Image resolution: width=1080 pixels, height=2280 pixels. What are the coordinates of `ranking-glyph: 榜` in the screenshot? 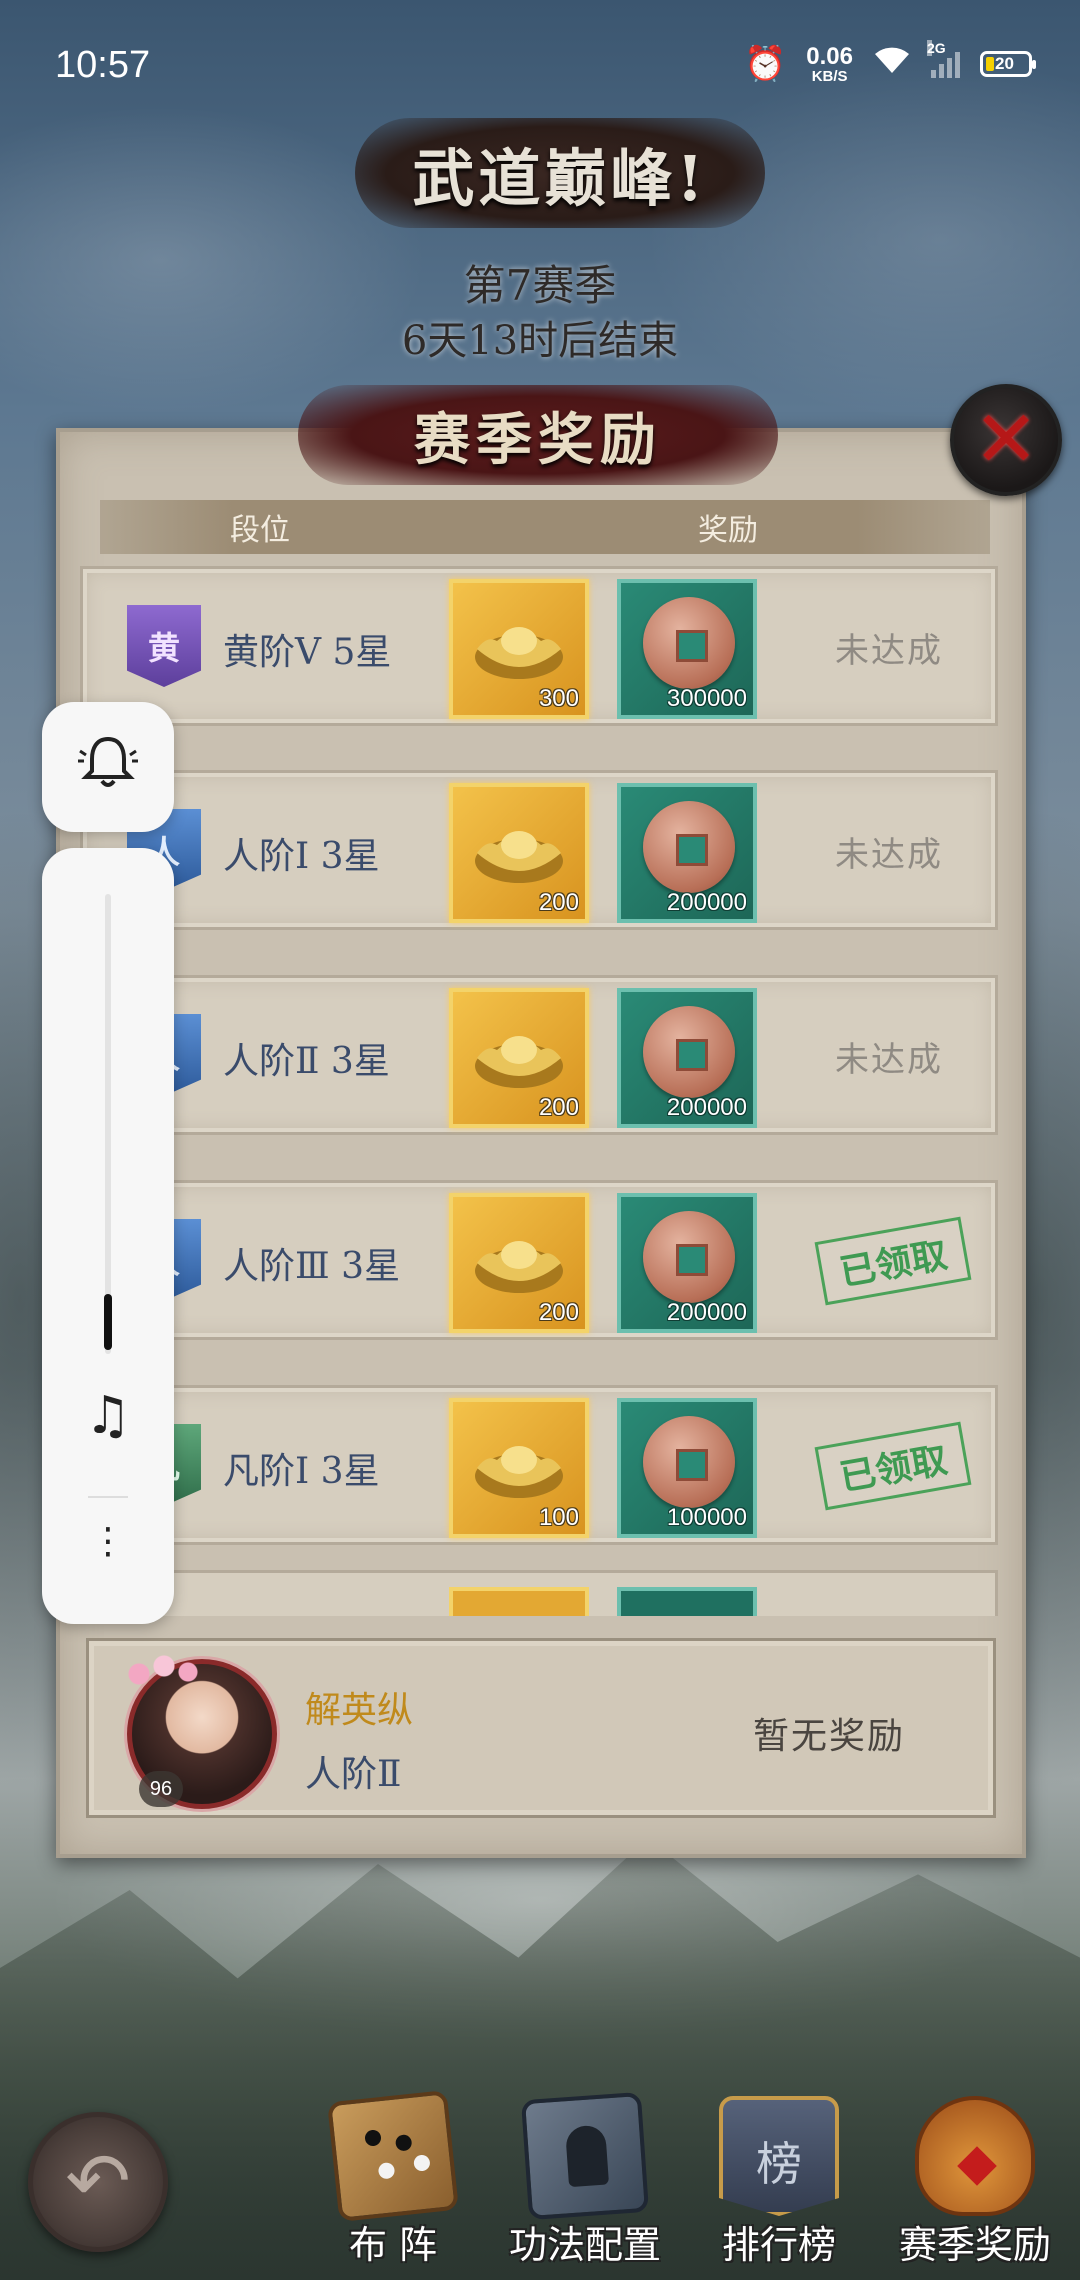 It's located at (779, 2164).